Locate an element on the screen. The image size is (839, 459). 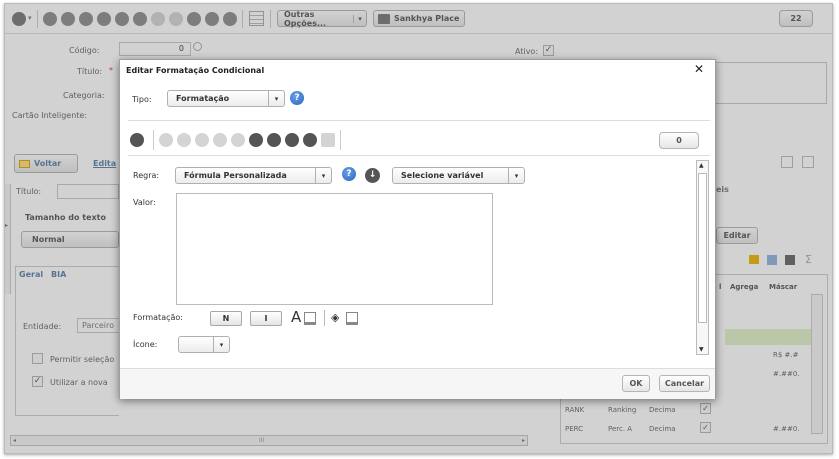
tipo-label: Tipo: is located at coordinates (142, 99).